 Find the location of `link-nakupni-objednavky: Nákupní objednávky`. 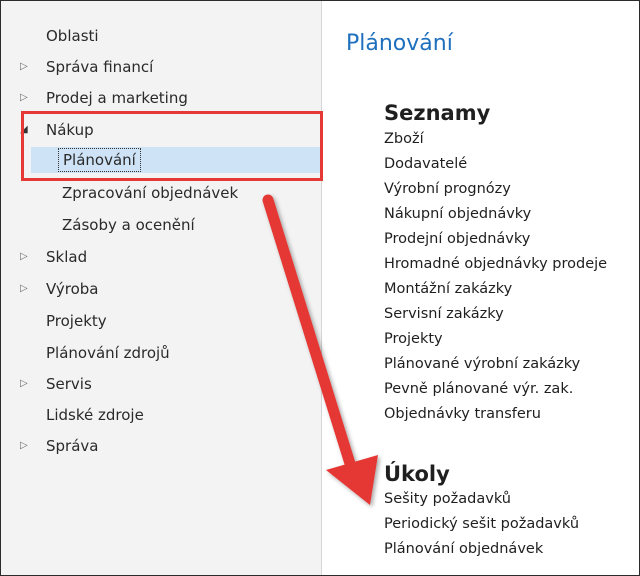

link-nakupni-objednavky: Nákupní objednávky is located at coordinates (457, 214).